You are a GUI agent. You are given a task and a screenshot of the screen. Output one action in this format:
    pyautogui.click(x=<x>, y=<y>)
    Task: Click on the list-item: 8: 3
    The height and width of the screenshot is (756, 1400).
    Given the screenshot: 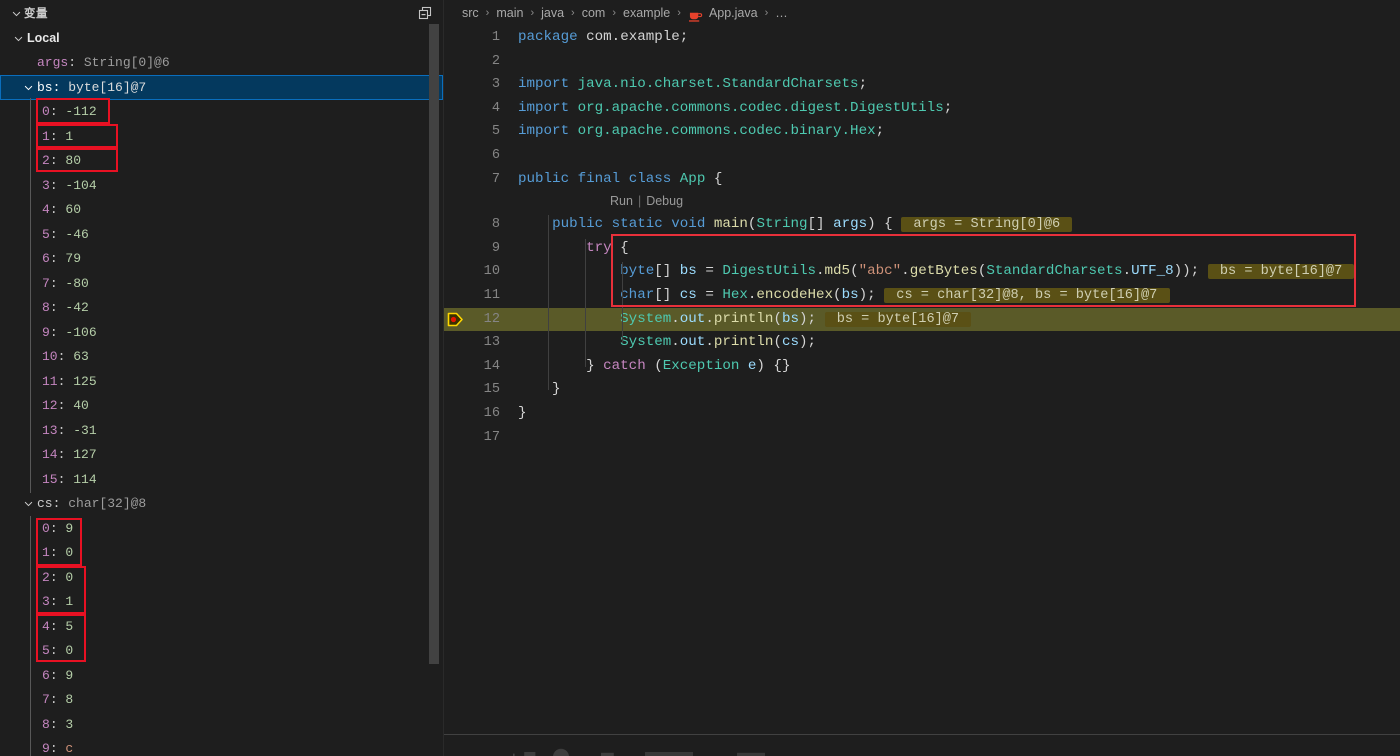 What is the action you would take?
    pyautogui.click(x=221, y=724)
    